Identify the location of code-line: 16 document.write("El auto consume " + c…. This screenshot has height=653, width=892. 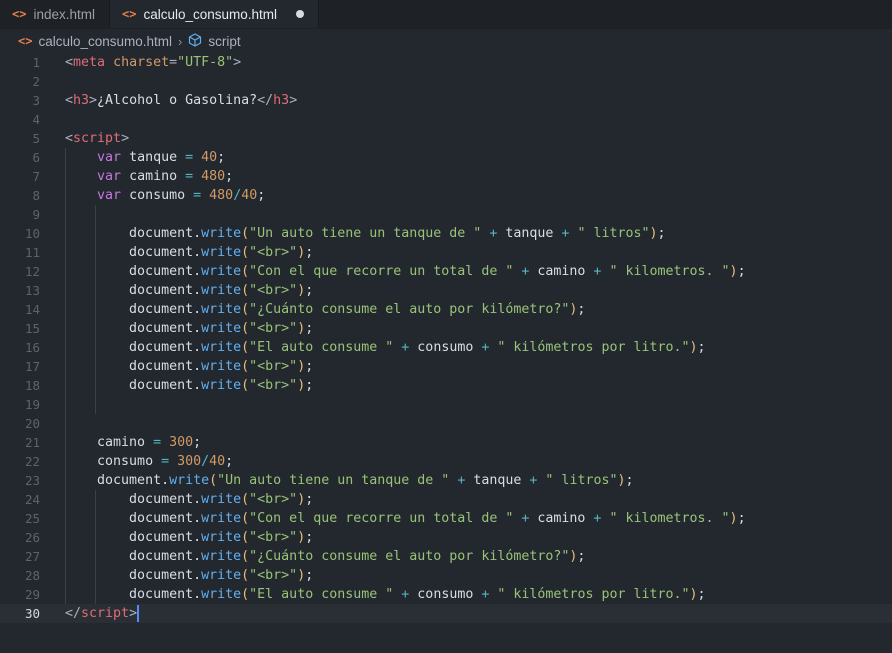
(446, 347).